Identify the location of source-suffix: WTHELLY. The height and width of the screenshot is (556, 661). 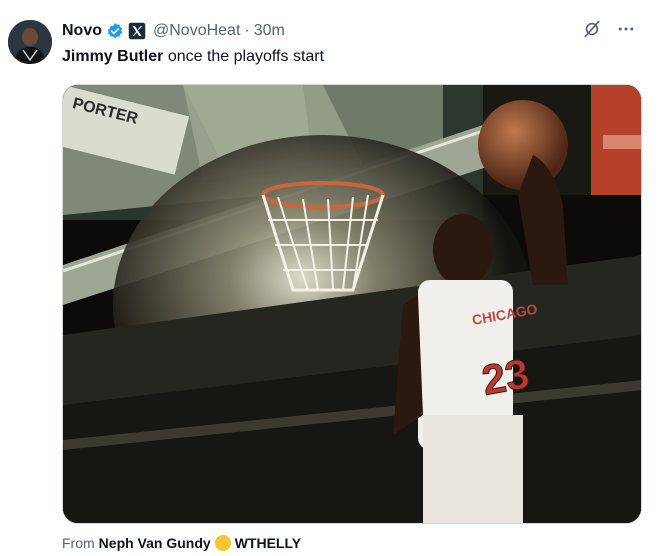
(268, 543).